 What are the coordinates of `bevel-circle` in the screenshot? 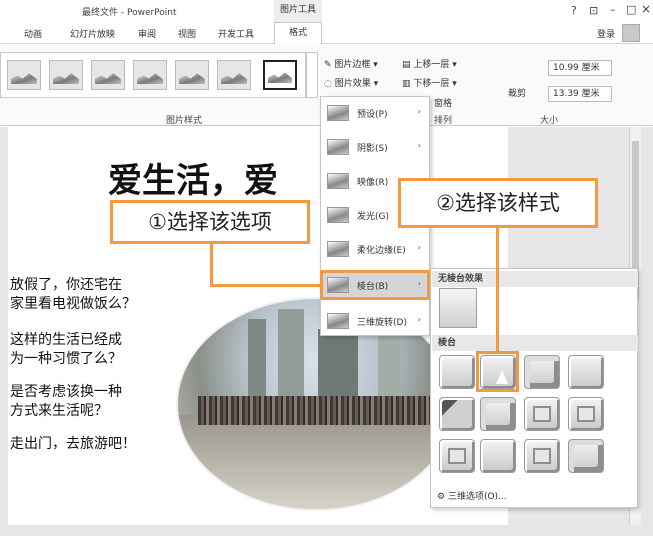 It's located at (457, 372).